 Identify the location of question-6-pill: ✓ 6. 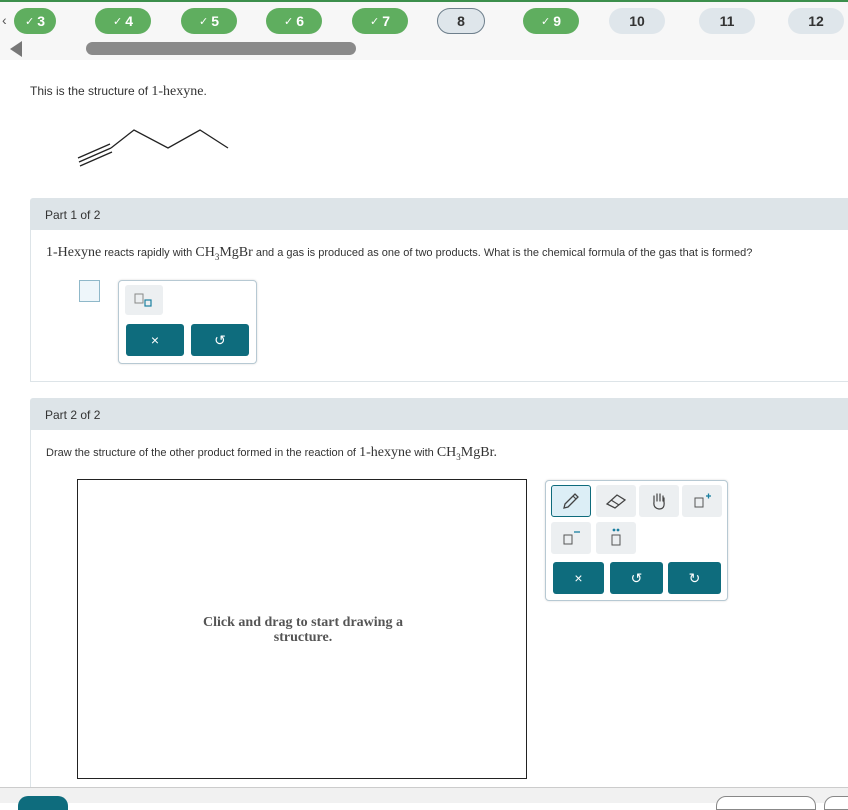
(294, 21).